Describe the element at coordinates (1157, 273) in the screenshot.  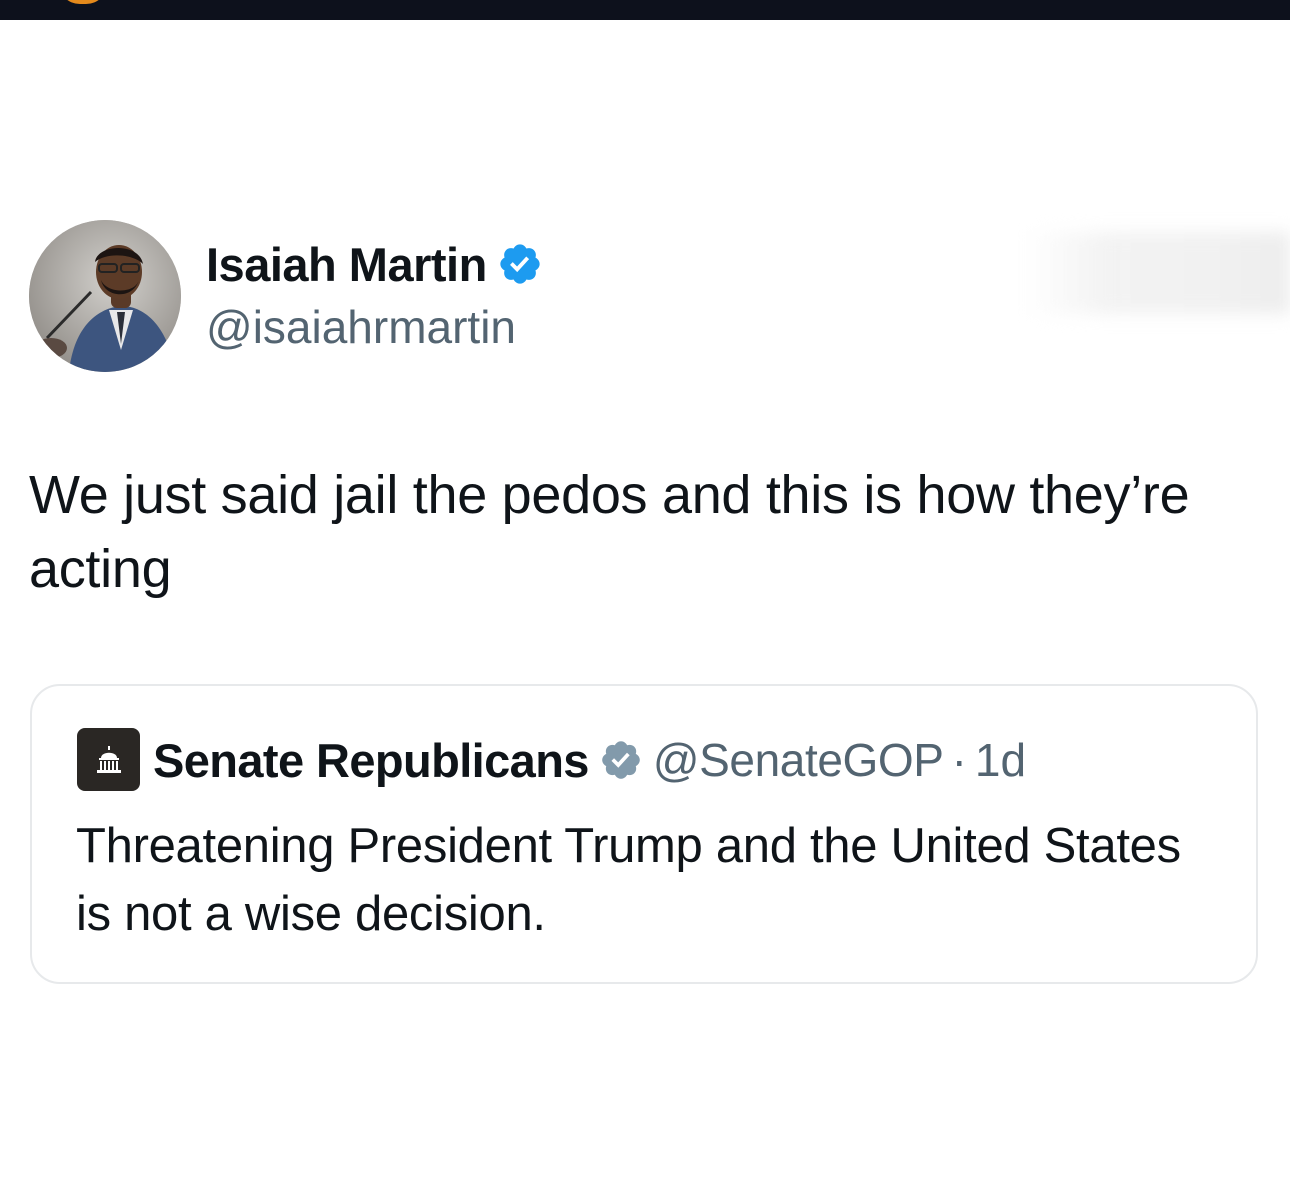
I see `redacted-area` at that location.